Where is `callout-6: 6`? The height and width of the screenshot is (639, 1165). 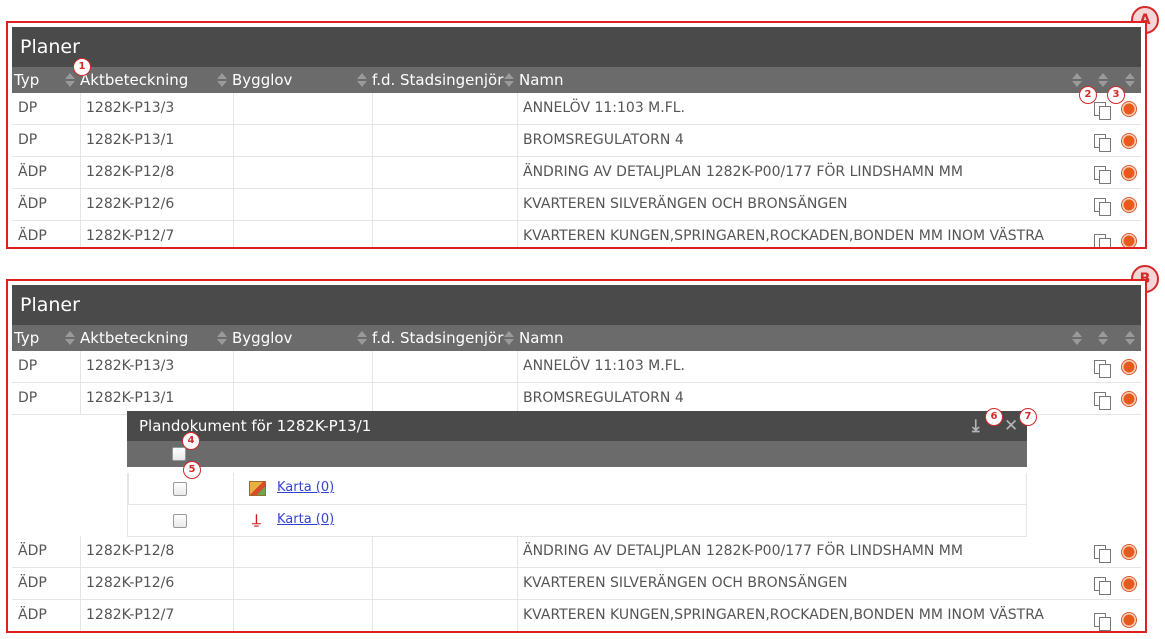 callout-6: 6 is located at coordinates (994, 417).